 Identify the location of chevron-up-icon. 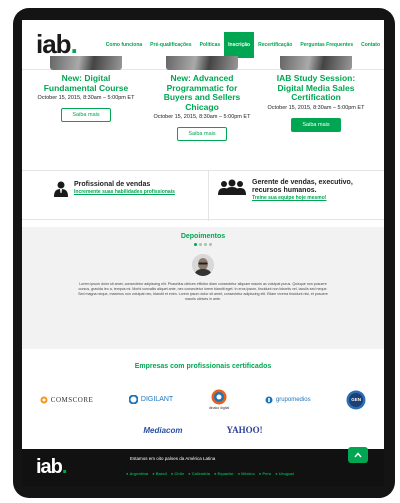
(358, 455).